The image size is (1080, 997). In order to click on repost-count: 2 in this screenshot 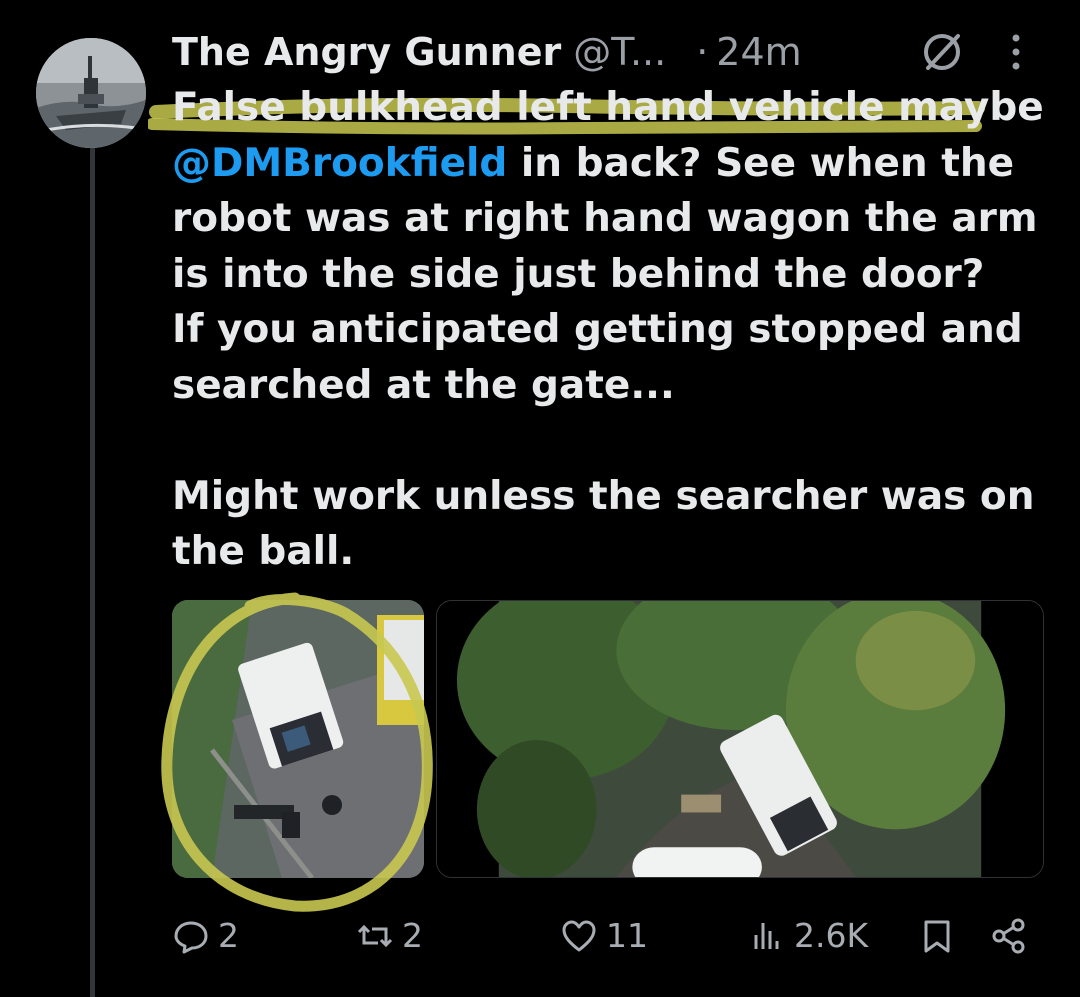, I will do `click(412, 935)`.